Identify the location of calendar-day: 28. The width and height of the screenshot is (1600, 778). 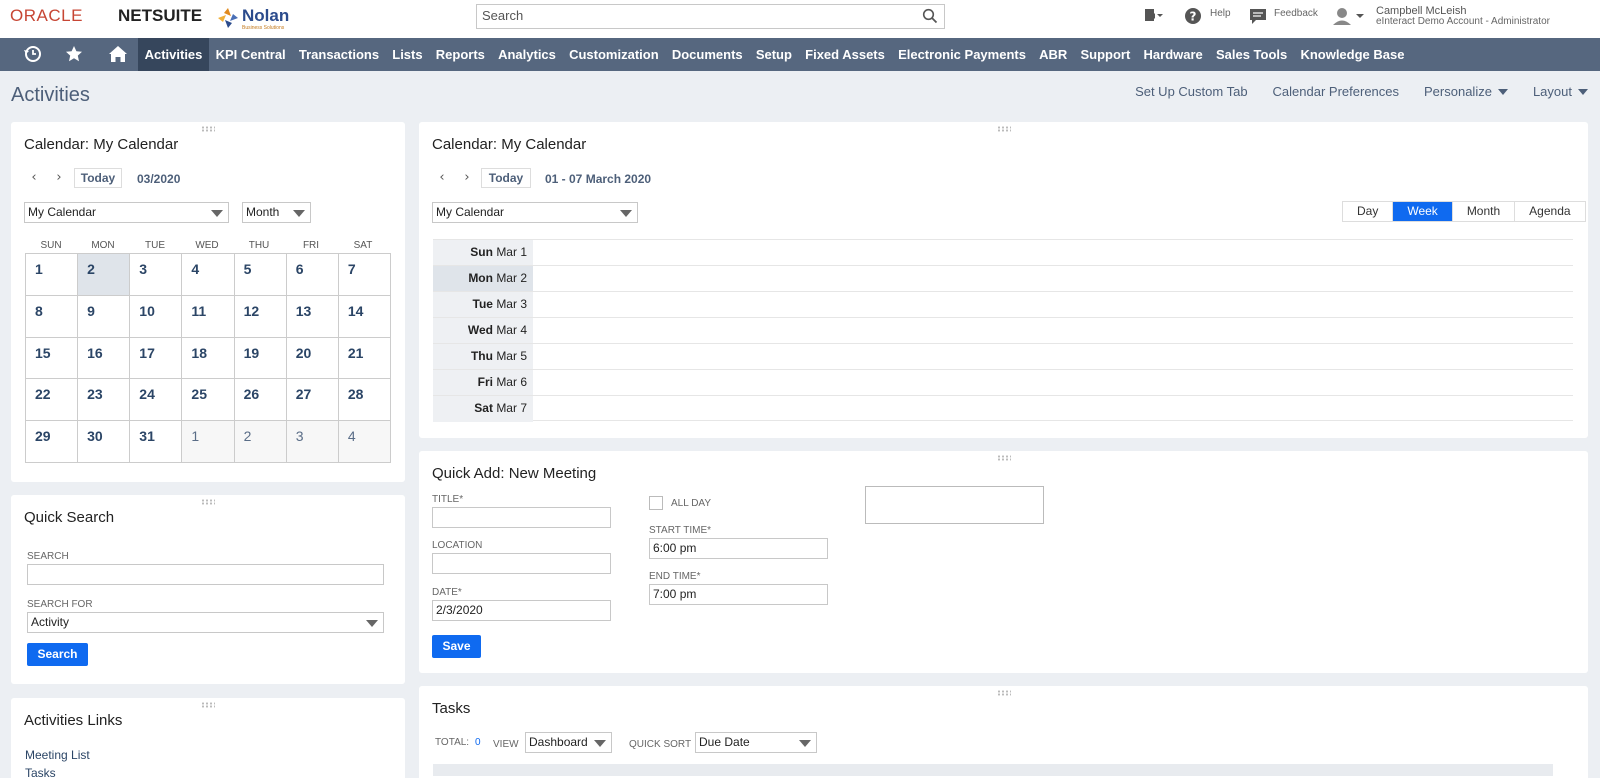
(364, 400).